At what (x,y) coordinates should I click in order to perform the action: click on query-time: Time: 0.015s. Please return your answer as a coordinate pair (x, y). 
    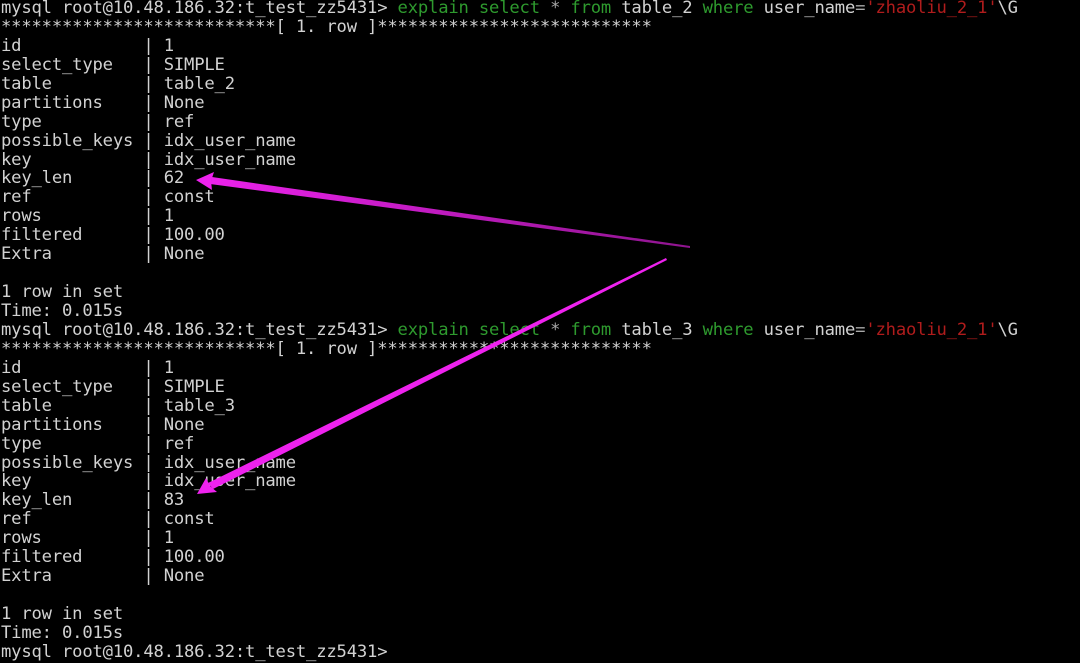
    Looking at the image, I should click on (62, 632).